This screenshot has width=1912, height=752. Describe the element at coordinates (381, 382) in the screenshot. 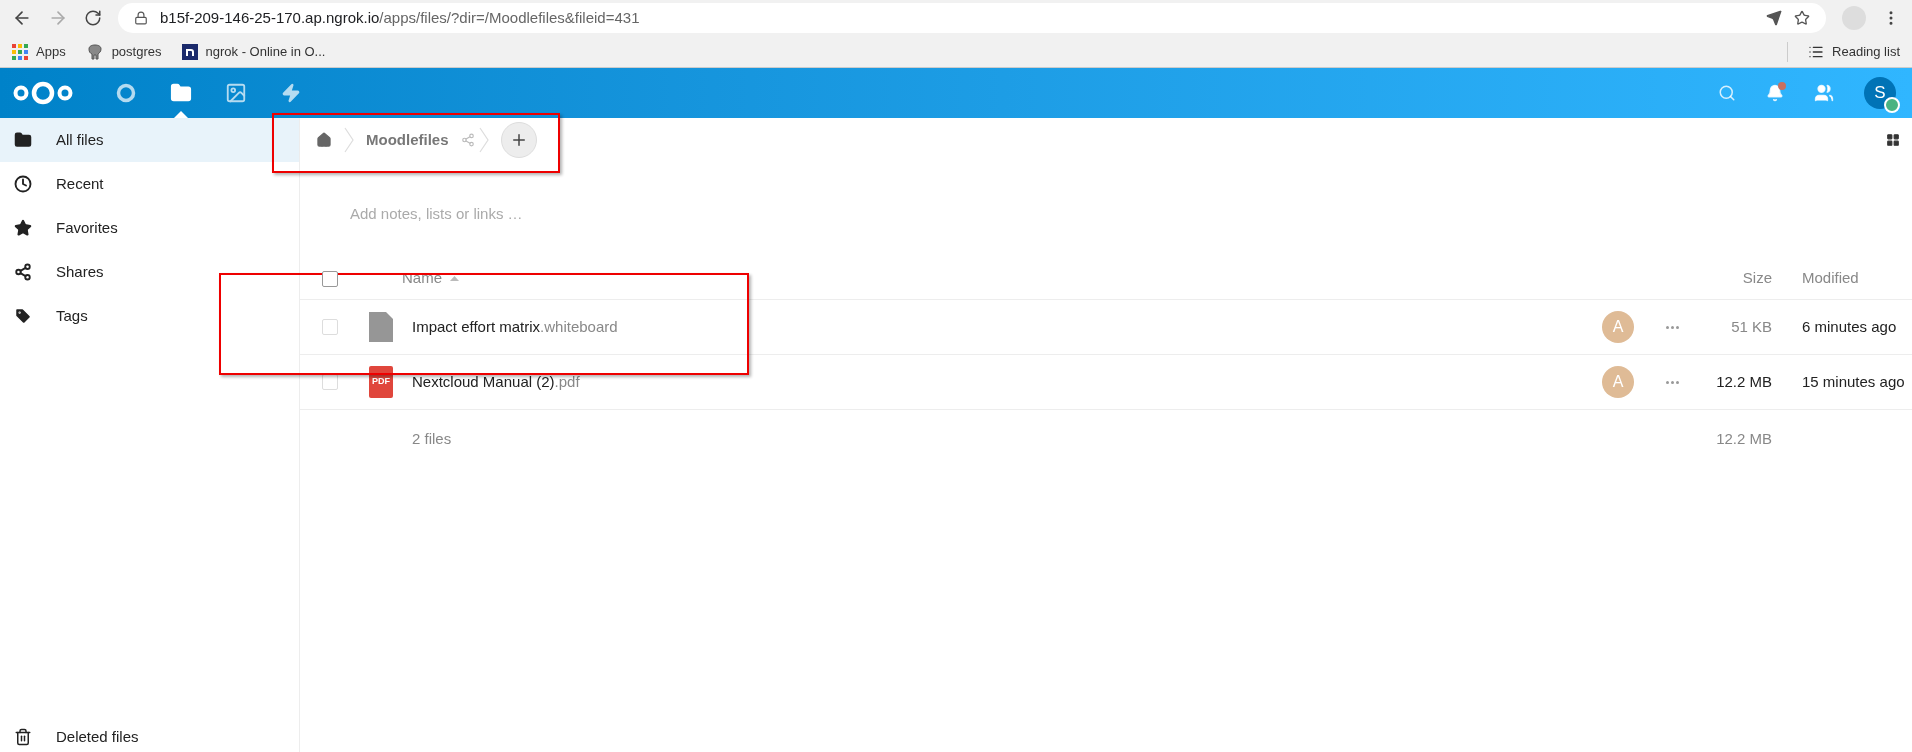

I see `pdf-file-icon: PDF` at that location.